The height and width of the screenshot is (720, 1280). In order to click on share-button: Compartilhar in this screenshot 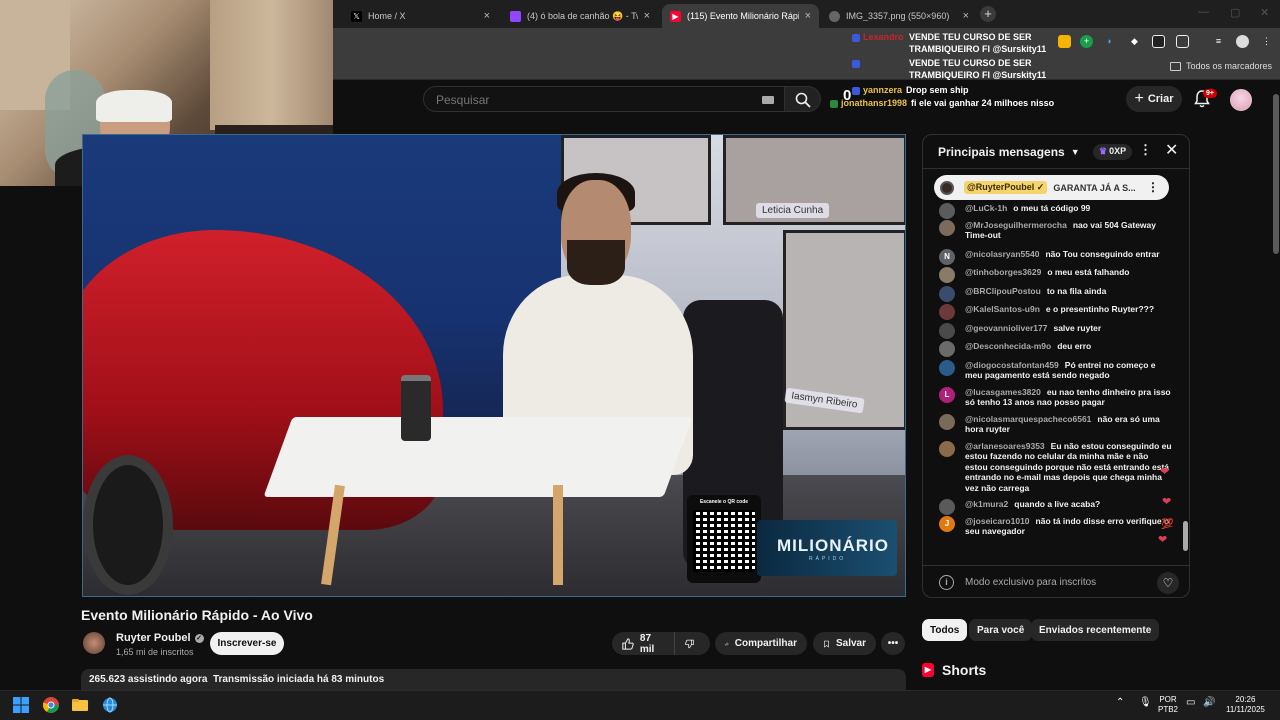, I will do `click(761, 643)`.